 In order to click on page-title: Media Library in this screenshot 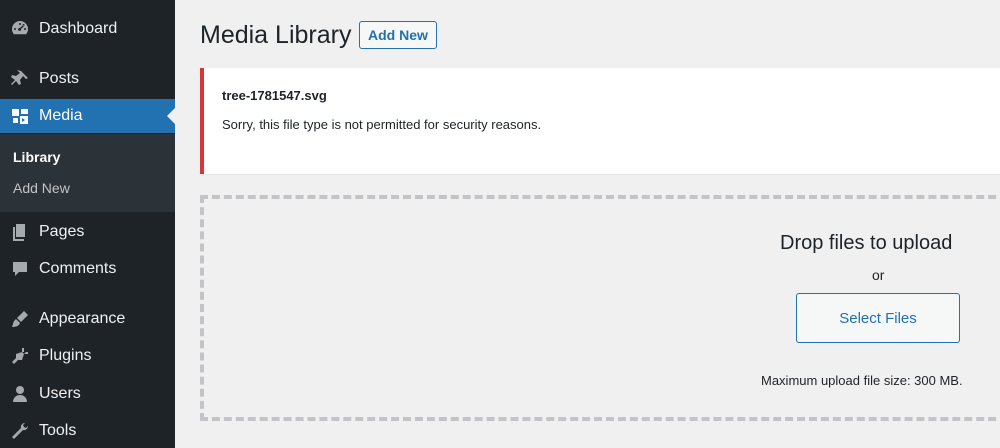, I will do `click(276, 35)`.